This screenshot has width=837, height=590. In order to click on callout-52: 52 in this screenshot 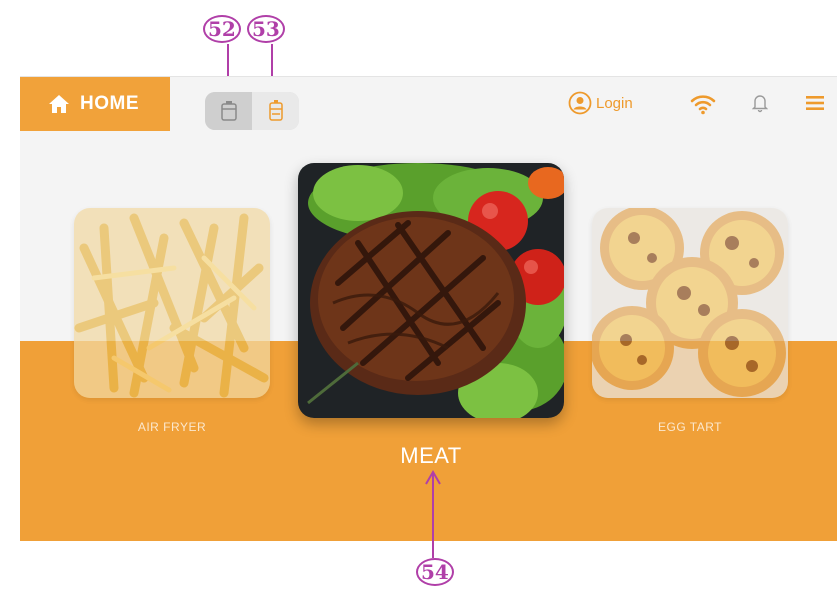, I will do `click(222, 29)`.